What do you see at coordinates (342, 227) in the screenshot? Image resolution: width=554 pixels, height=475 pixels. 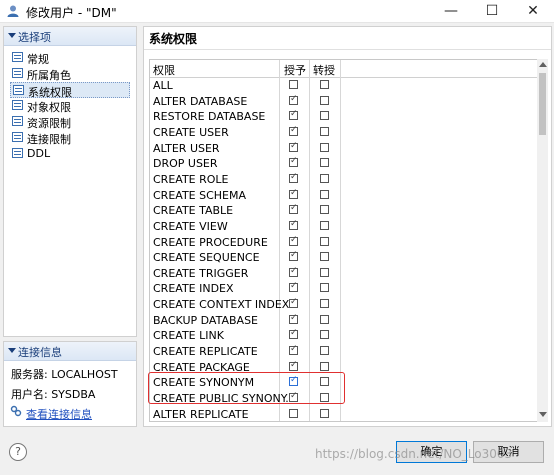 I see `table-row: CREATE VIEW` at bounding box center [342, 227].